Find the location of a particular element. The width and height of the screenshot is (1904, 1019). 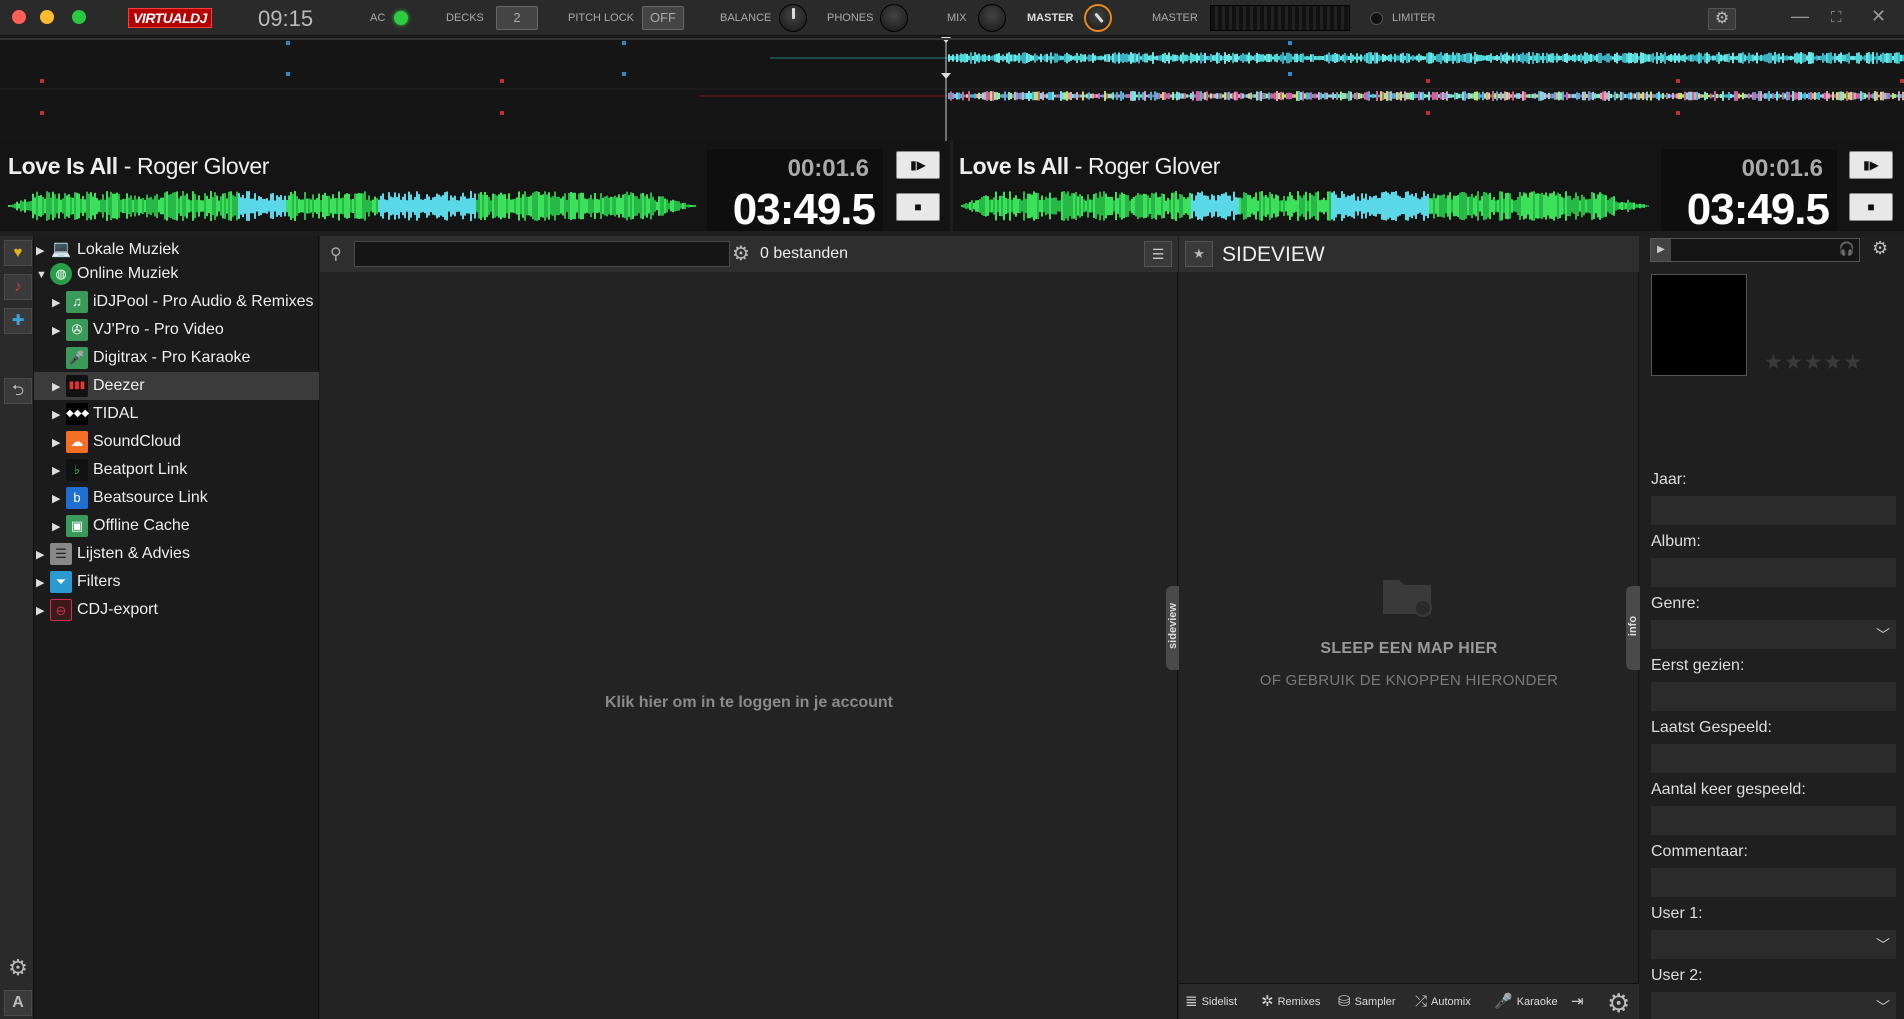

collapse-arrow-icon: ▼ is located at coordinates (43, 275).